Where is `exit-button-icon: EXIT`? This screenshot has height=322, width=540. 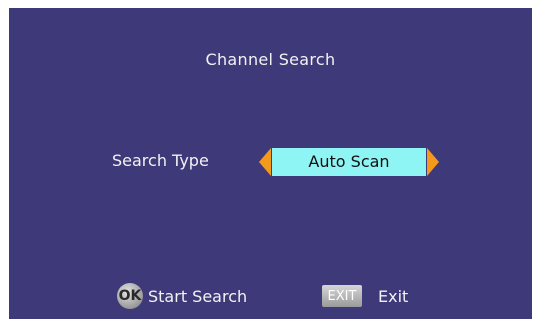
exit-button-icon: EXIT is located at coordinates (342, 296).